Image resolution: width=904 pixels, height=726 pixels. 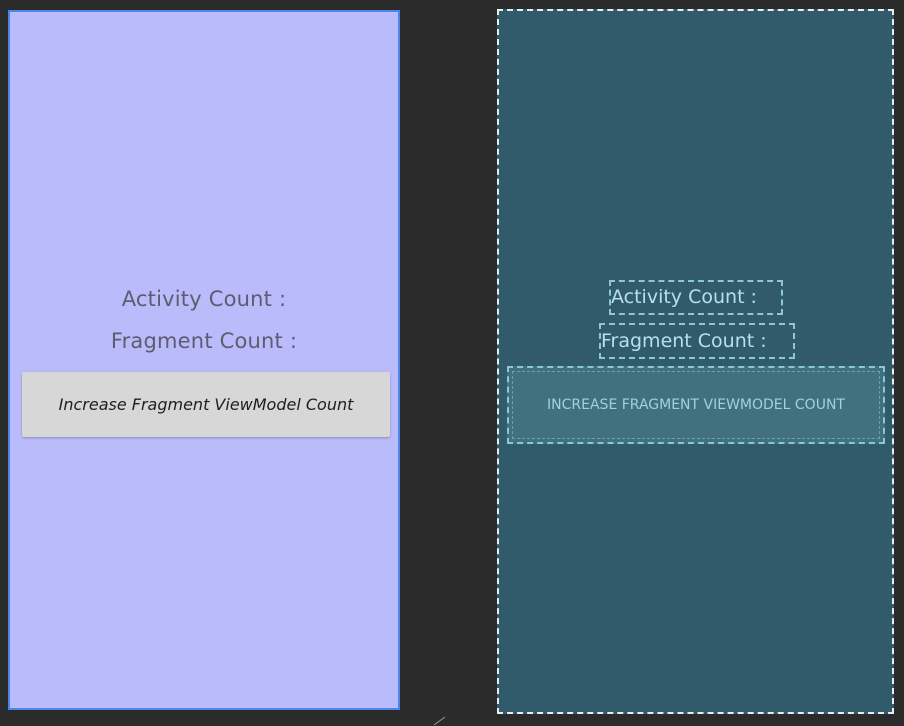 I want to click on blueprint-increase-count-button: INCREASE FRAGMENT VIEWMODEL COUNT, so click(x=696, y=405).